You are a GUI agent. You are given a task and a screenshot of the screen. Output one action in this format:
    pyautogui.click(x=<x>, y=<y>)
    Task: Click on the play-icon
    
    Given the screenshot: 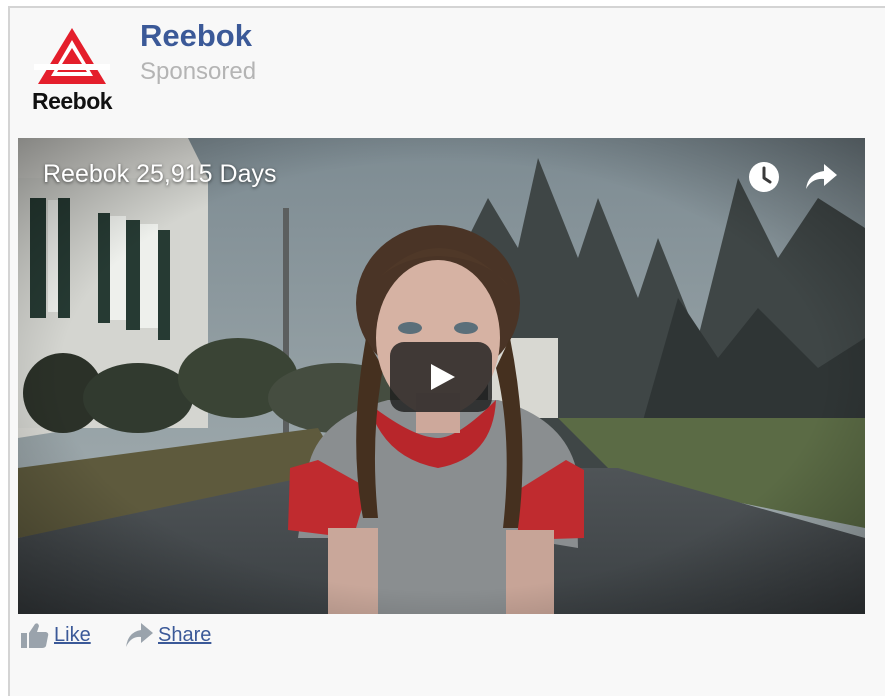 What is the action you would take?
    pyautogui.click(x=443, y=377)
    